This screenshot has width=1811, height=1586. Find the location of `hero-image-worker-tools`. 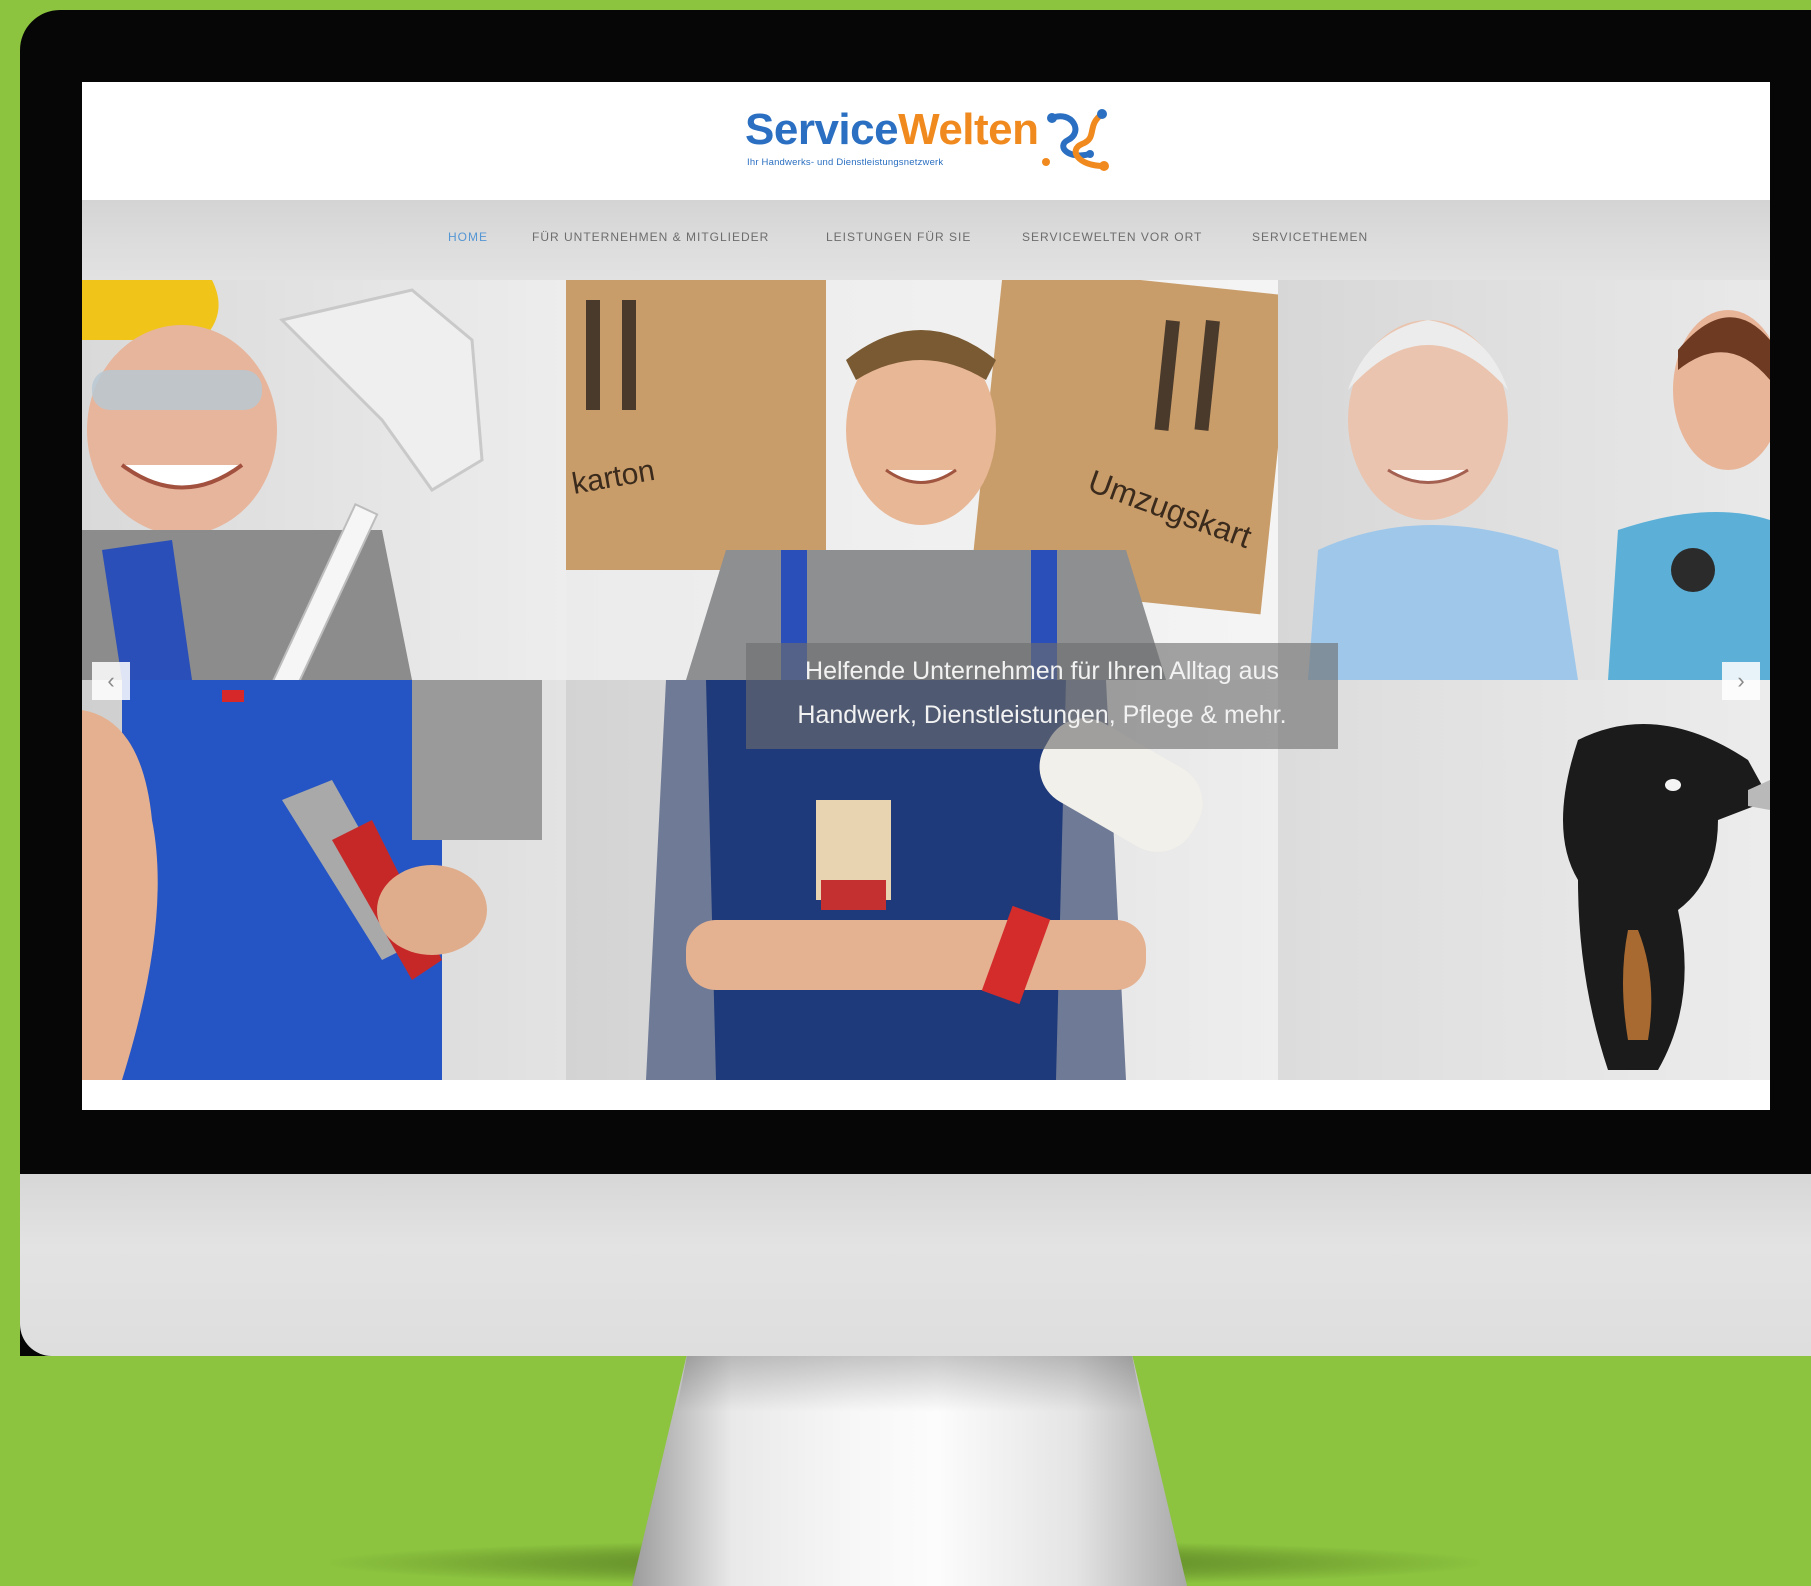

hero-image-worker-tools is located at coordinates (324, 880).